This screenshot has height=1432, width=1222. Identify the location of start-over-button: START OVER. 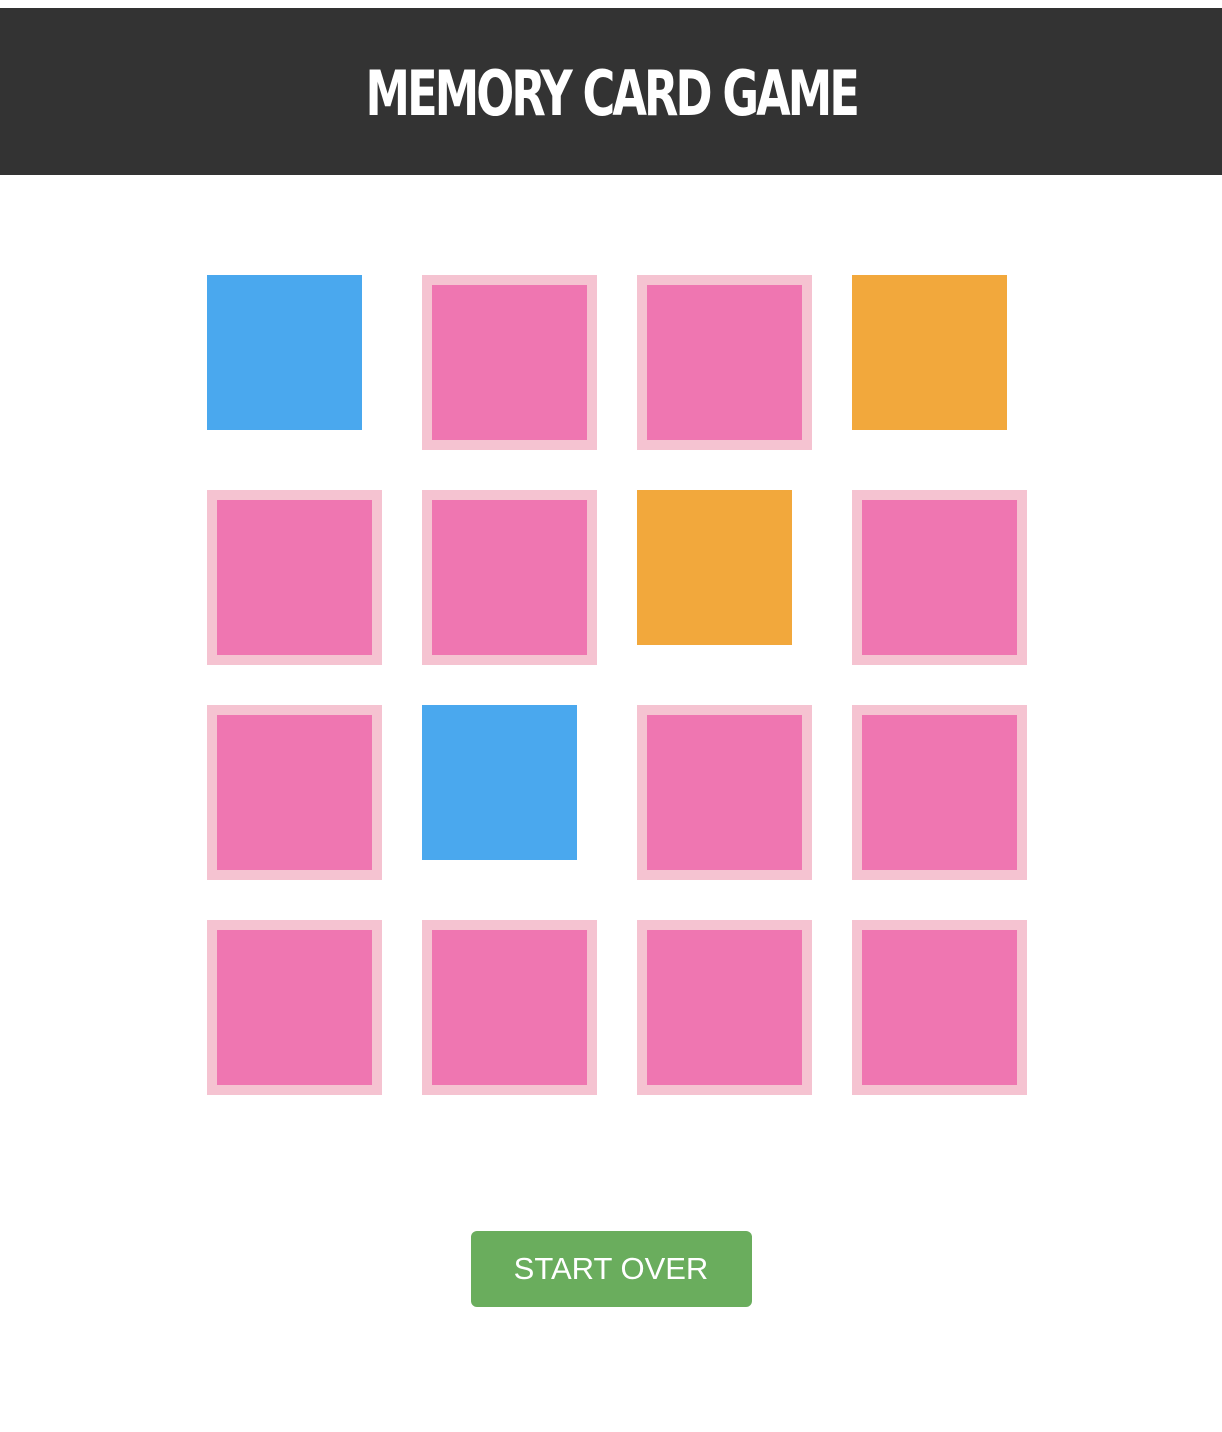
(611, 1269).